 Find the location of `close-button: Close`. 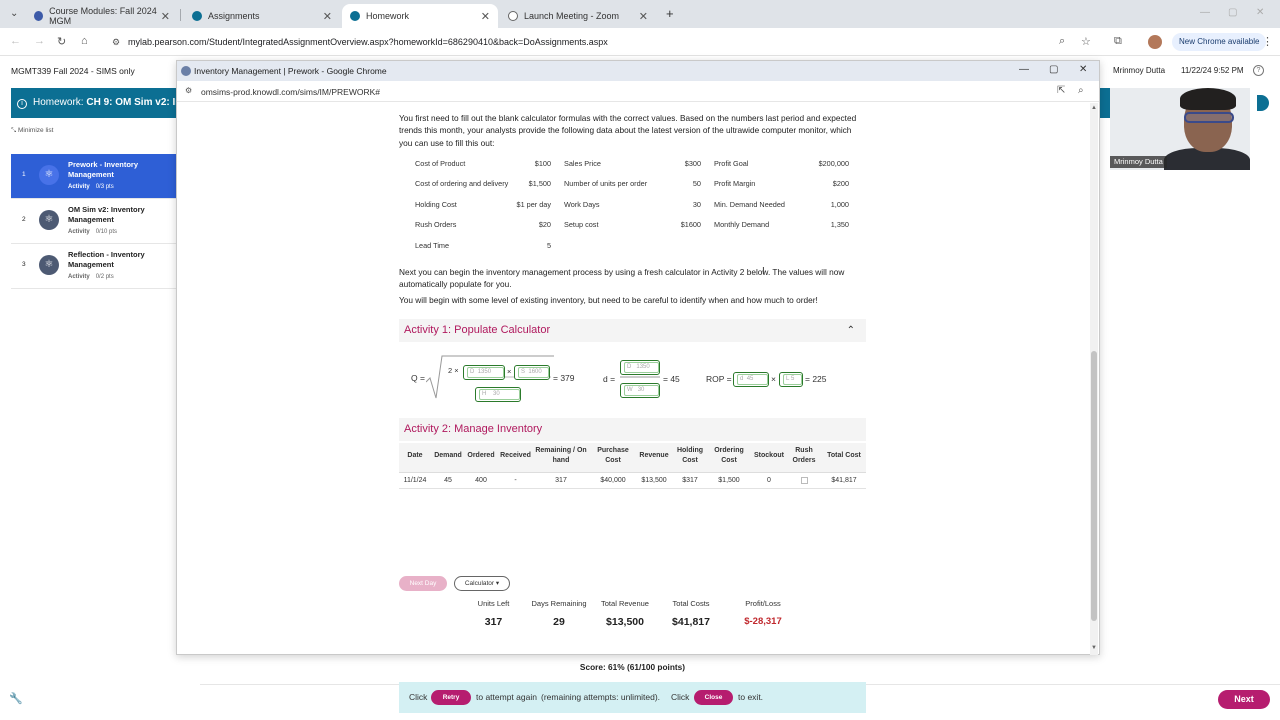

close-button: Close is located at coordinates (713, 697).